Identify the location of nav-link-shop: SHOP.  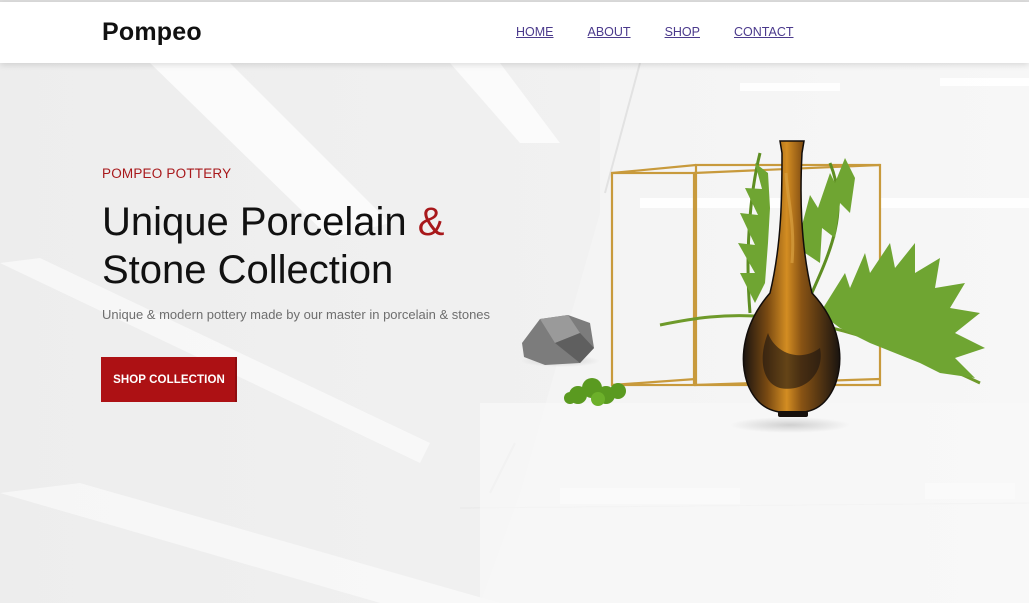
(682, 32).